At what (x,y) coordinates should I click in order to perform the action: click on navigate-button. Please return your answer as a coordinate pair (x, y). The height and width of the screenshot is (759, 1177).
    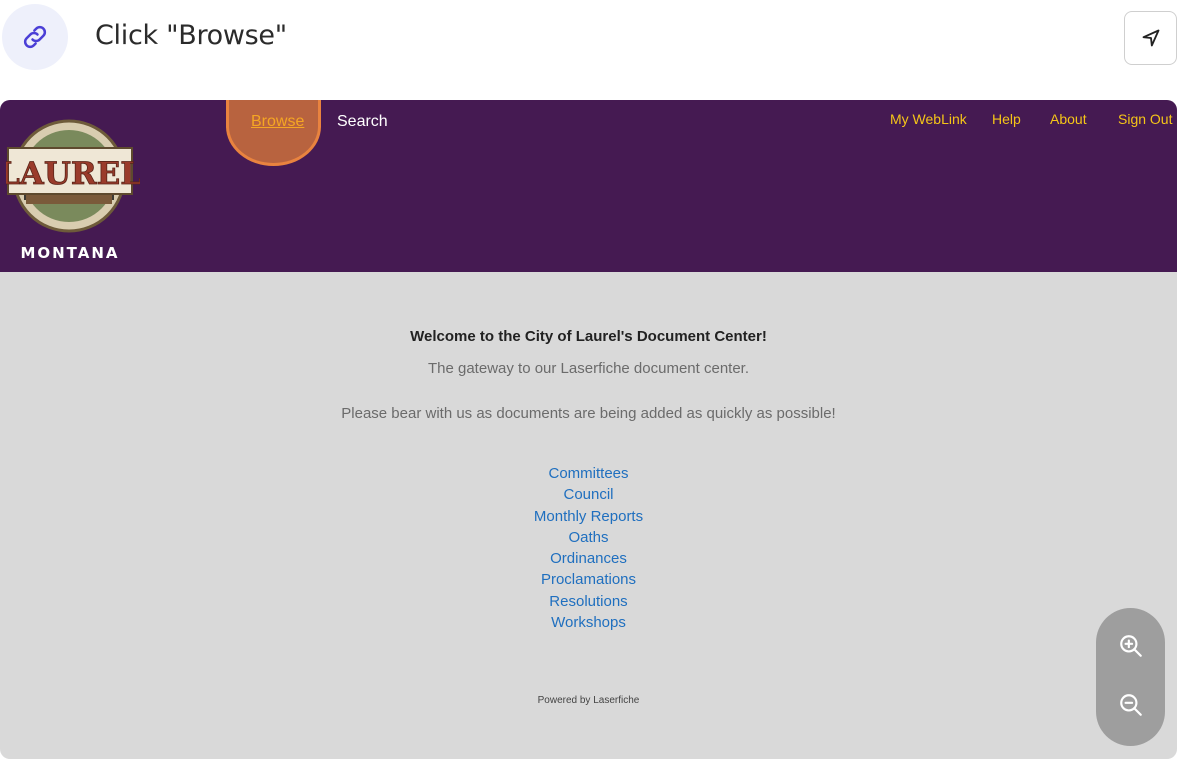
    Looking at the image, I should click on (1150, 38).